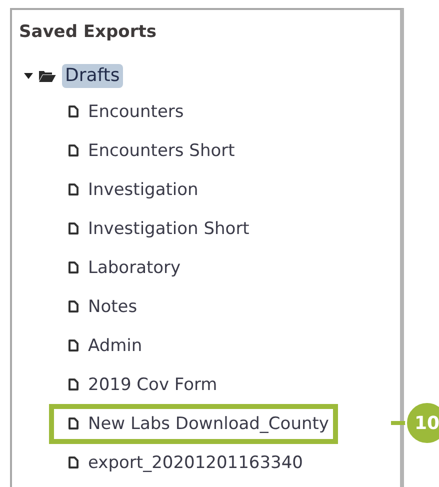 The width and height of the screenshot is (439, 487). Describe the element at coordinates (185, 462) in the screenshot. I see `tree-item: export_20201201163340` at that location.